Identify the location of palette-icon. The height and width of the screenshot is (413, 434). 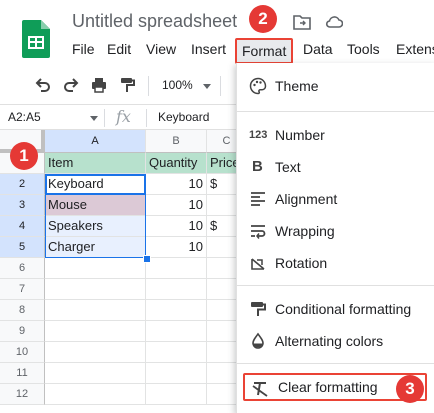
(258, 86).